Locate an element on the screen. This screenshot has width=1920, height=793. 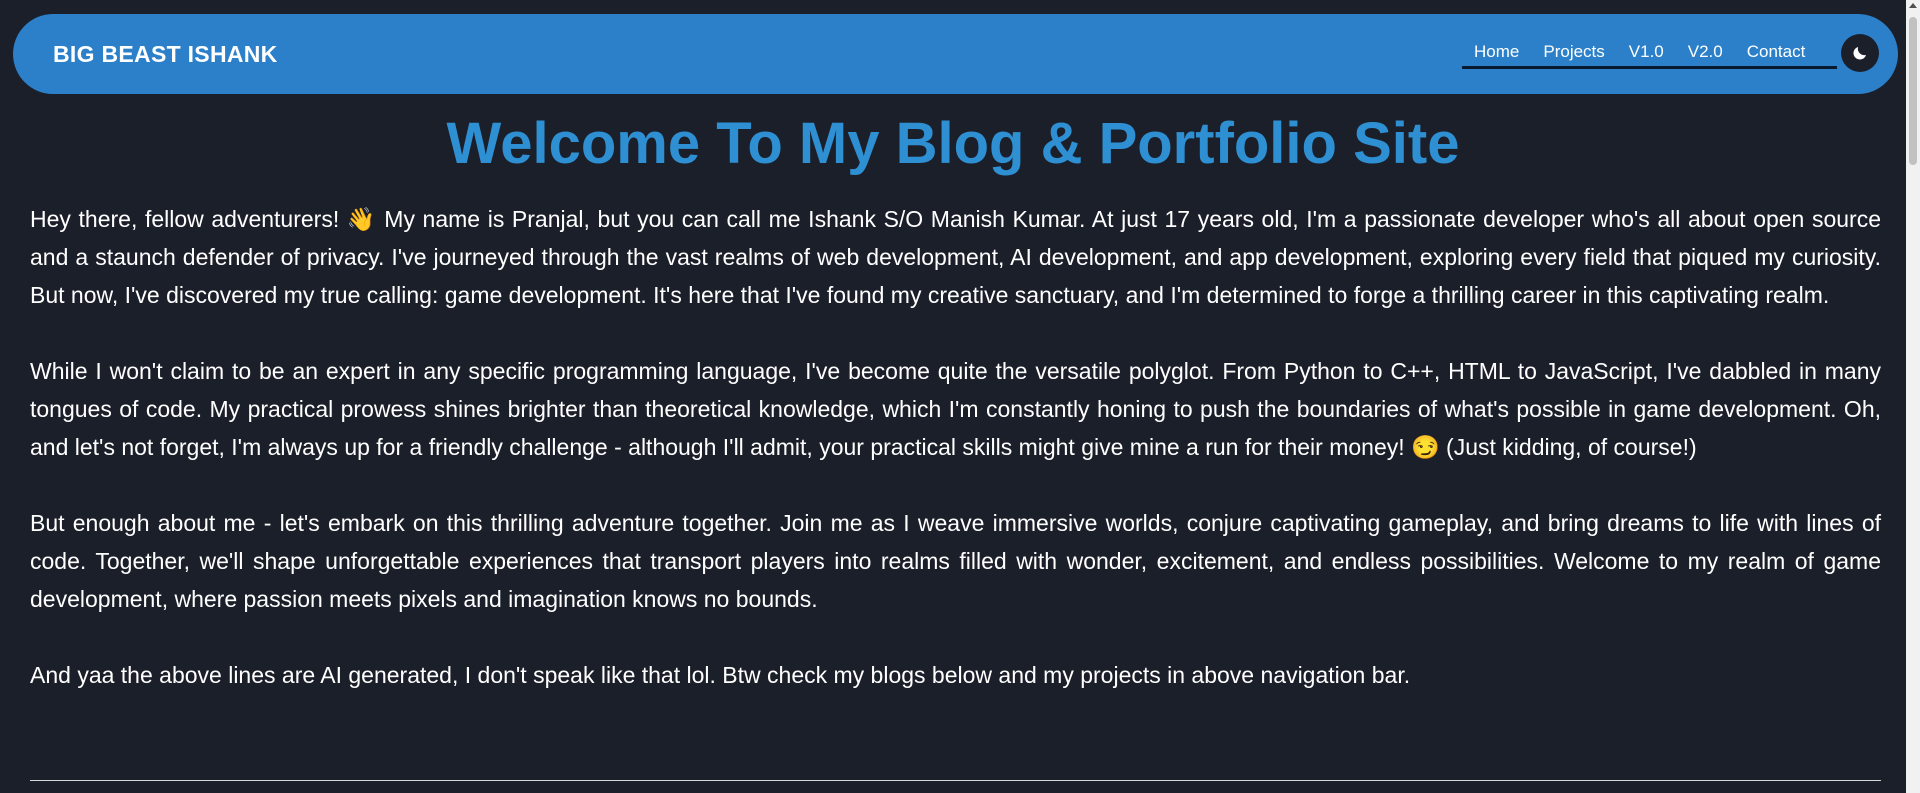
scrollbar-thumb is located at coordinates (1913, 91).